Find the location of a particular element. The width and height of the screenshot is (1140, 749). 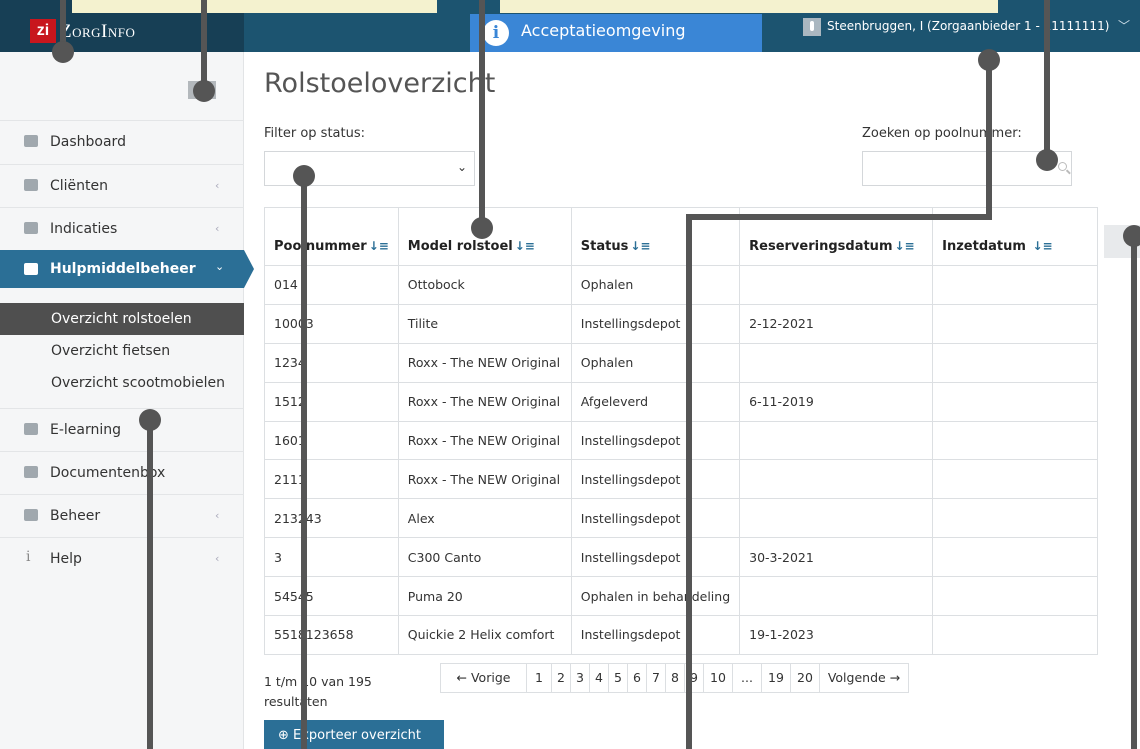

sub-item-overzicht-fietsen: Overzicht fietsen is located at coordinates (122, 351).